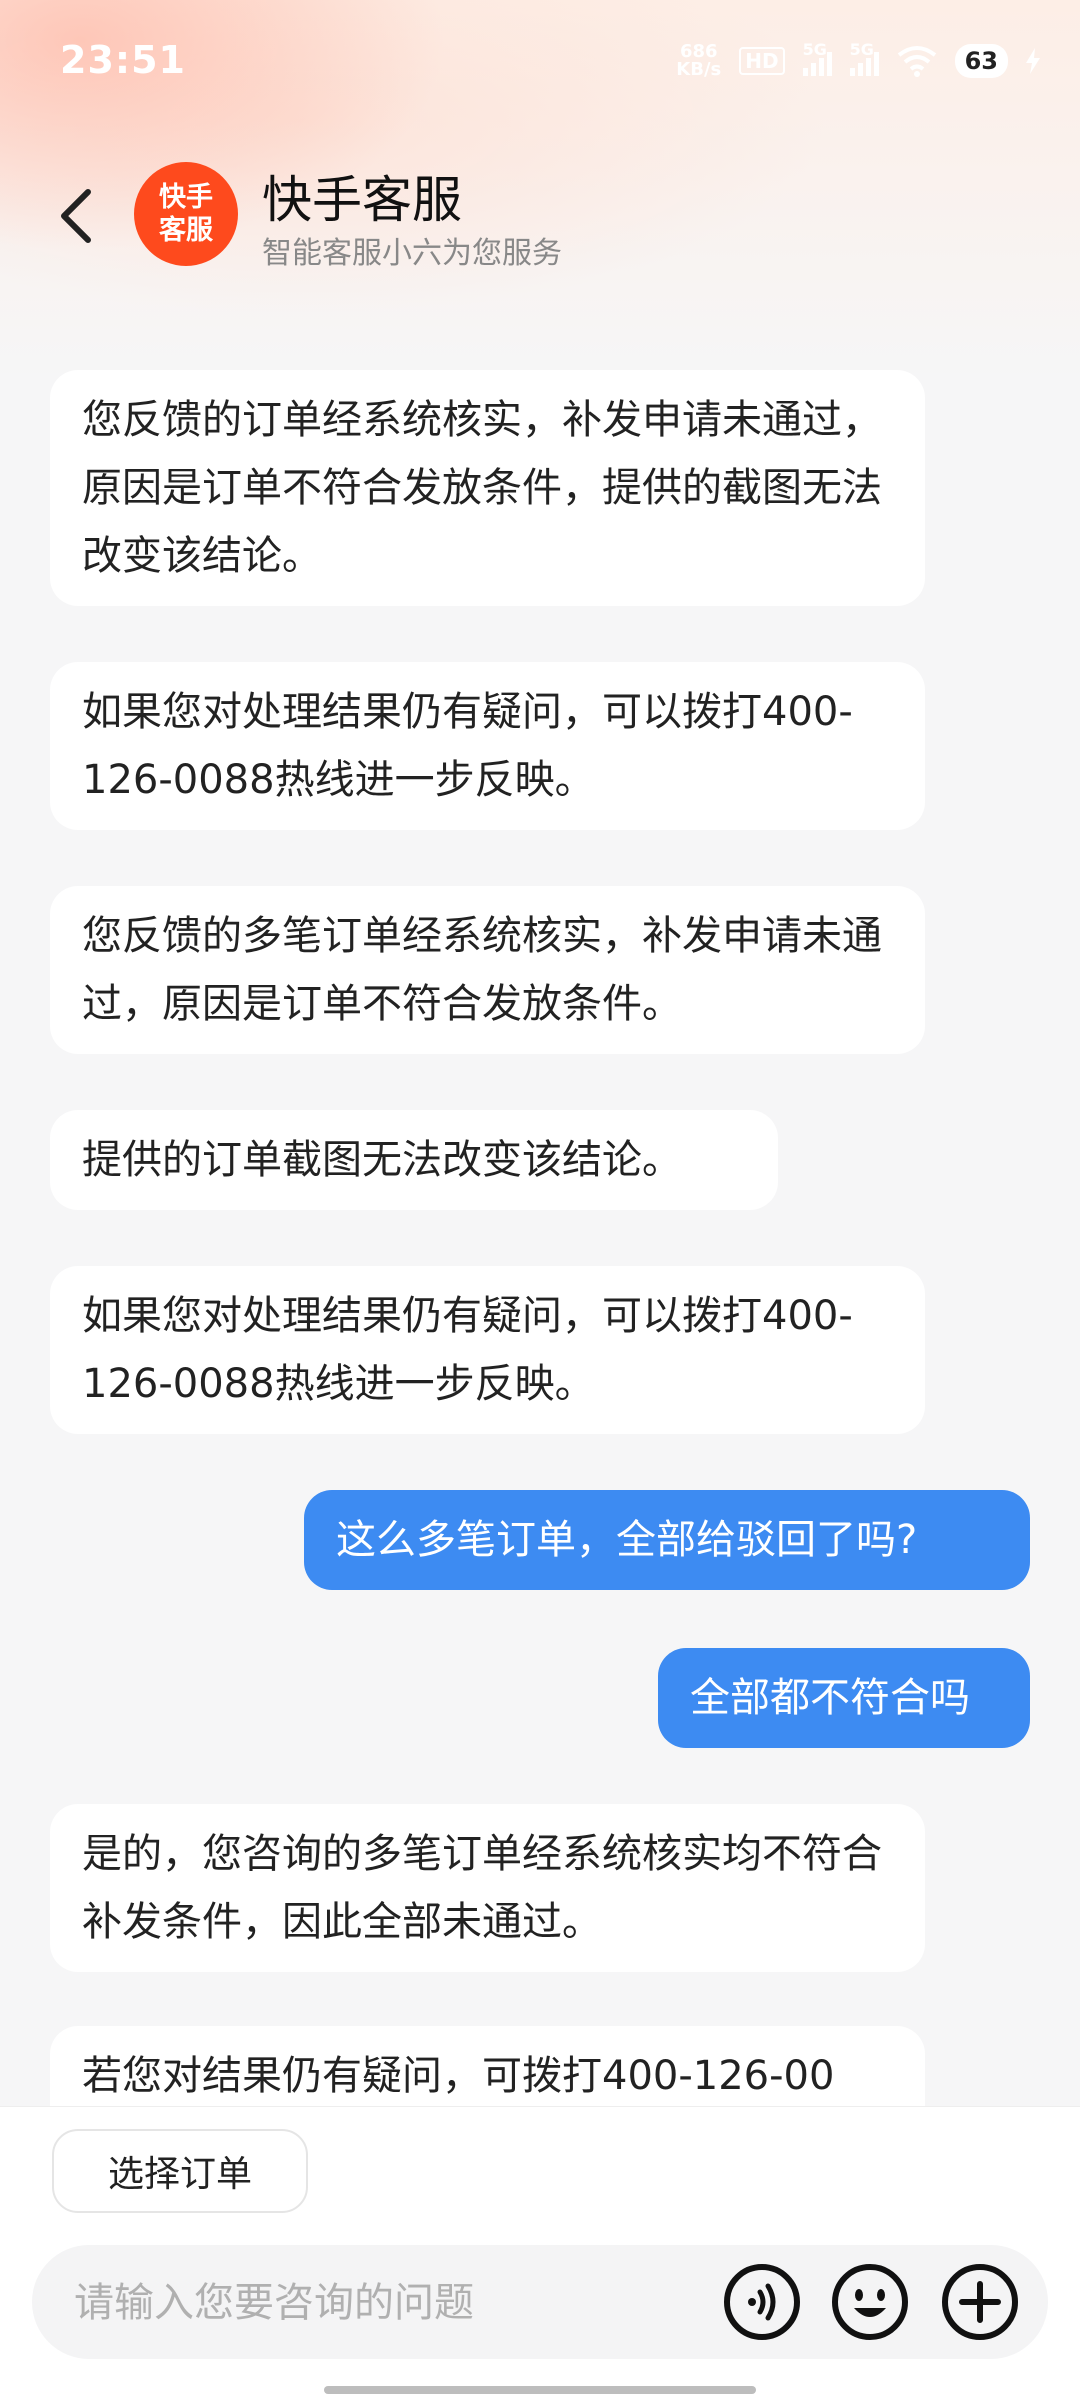 This screenshot has width=1080, height=2401. I want to click on avatar-label: 快手客服, so click(186, 214).